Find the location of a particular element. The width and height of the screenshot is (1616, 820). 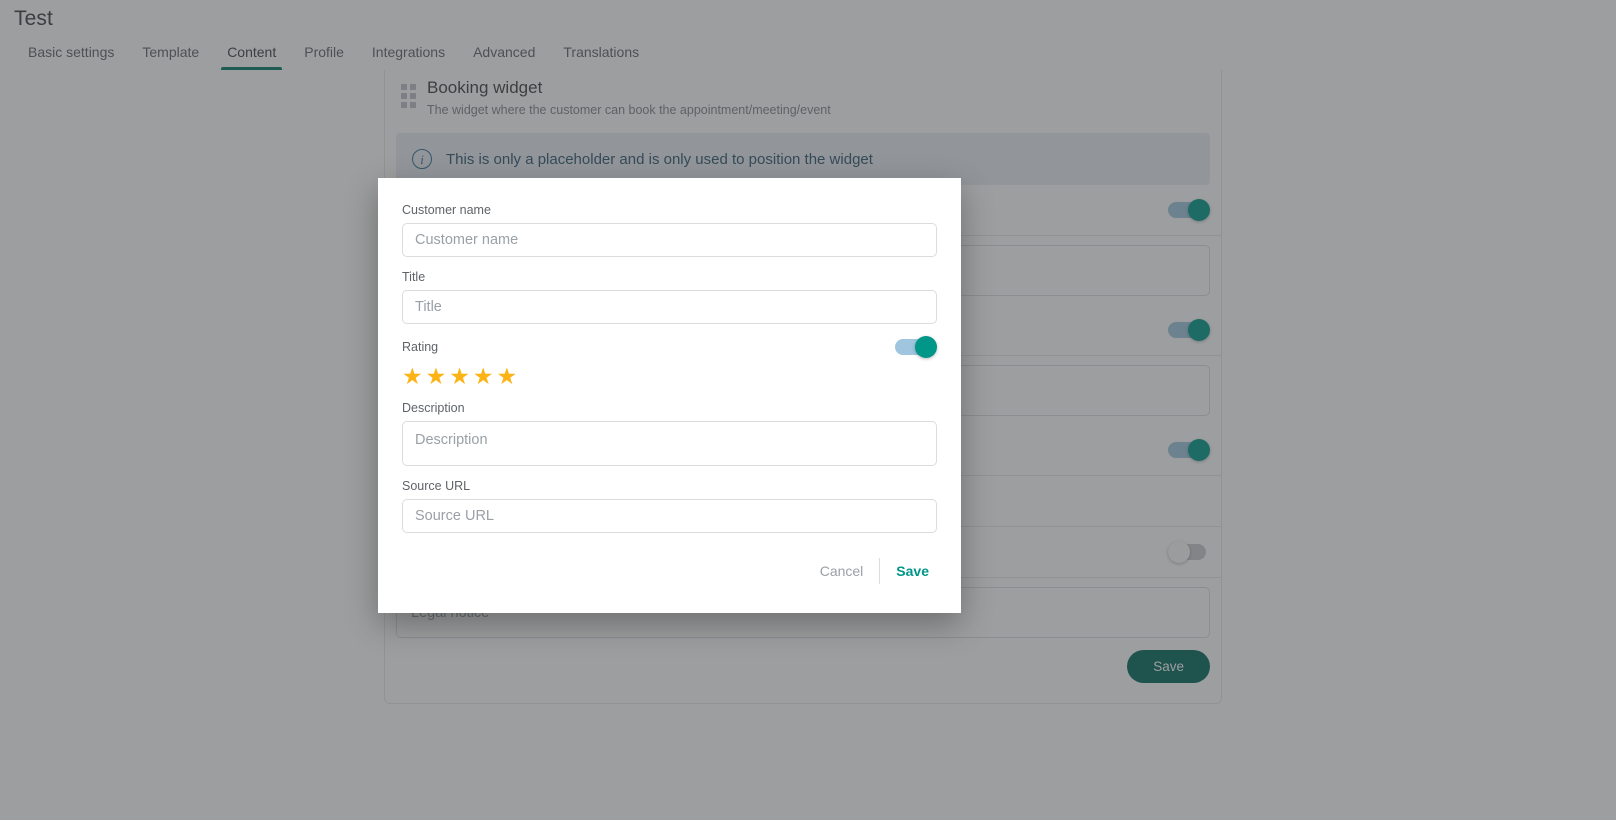

rating-label: Rating is located at coordinates (420, 346).